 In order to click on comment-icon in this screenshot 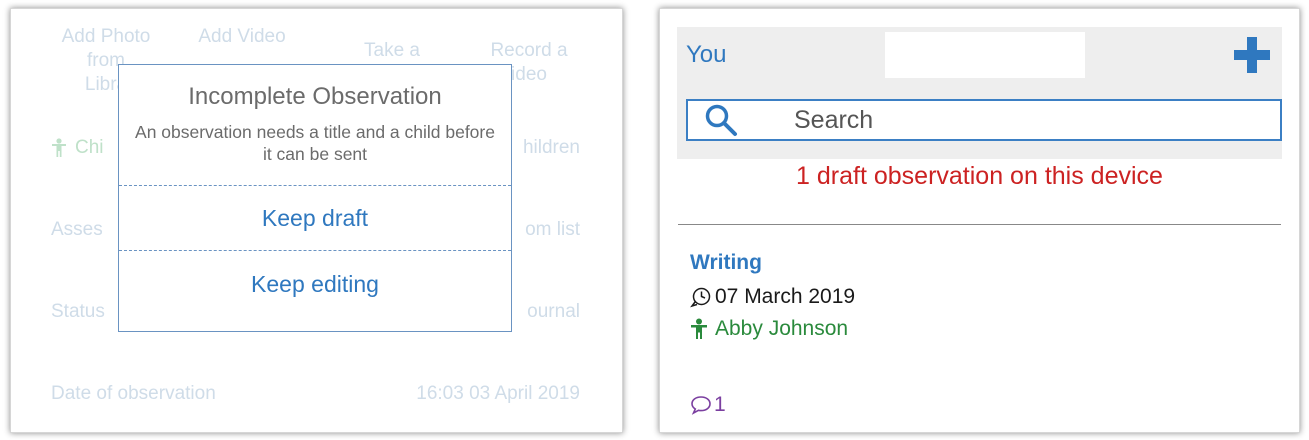, I will do `click(701, 405)`.